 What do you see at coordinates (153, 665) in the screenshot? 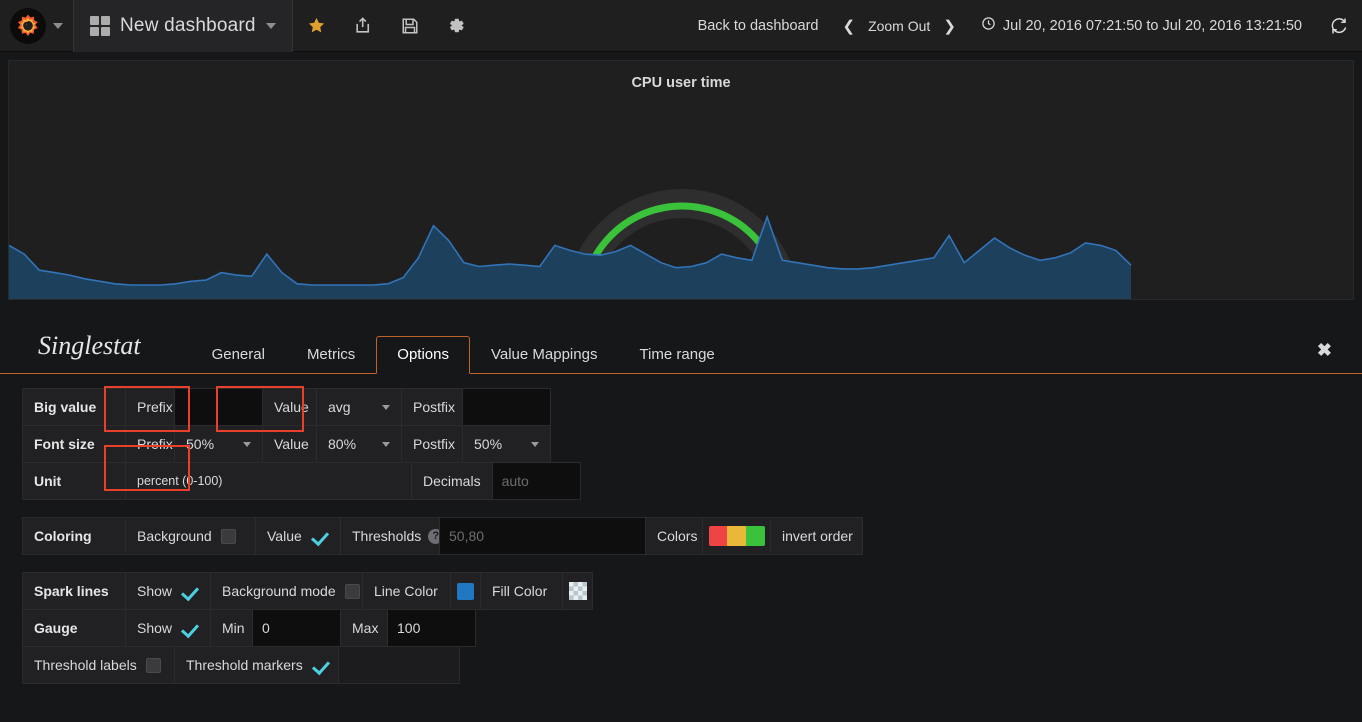
I see `threshold-labels-checkbox` at bounding box center [153, 665].